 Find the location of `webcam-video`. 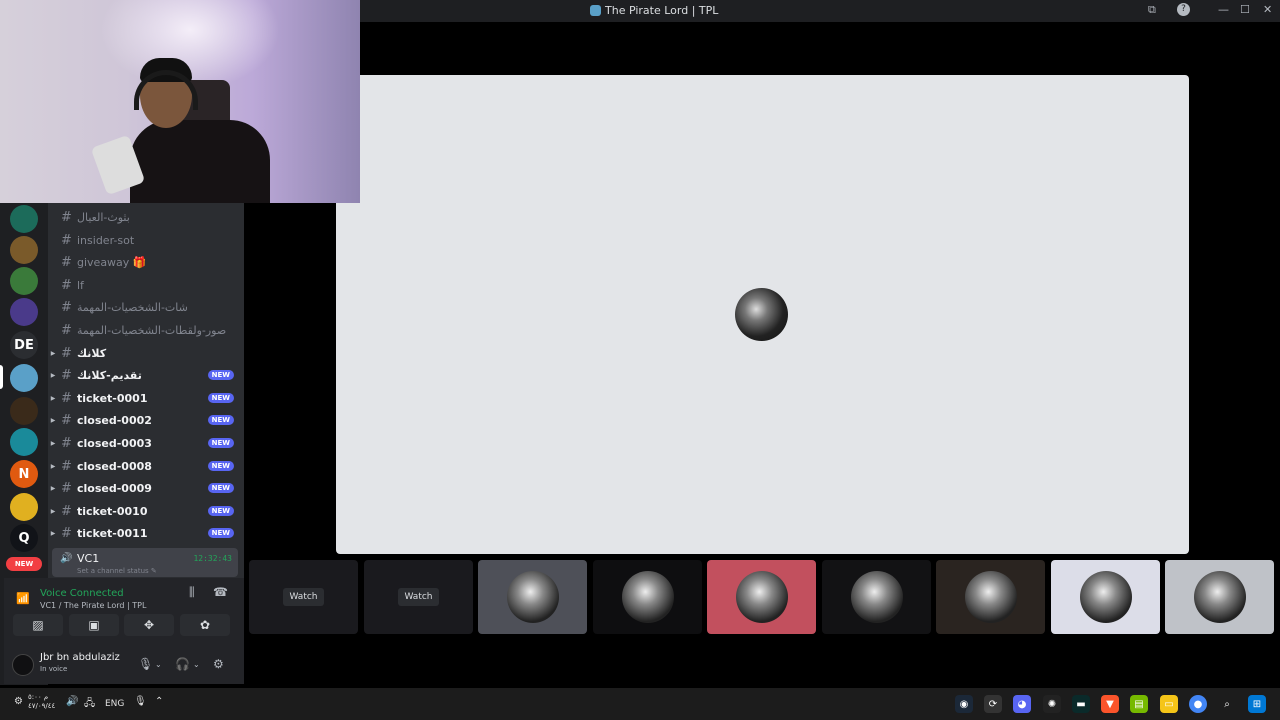

webcam-video is located at coordinates (180, 101).